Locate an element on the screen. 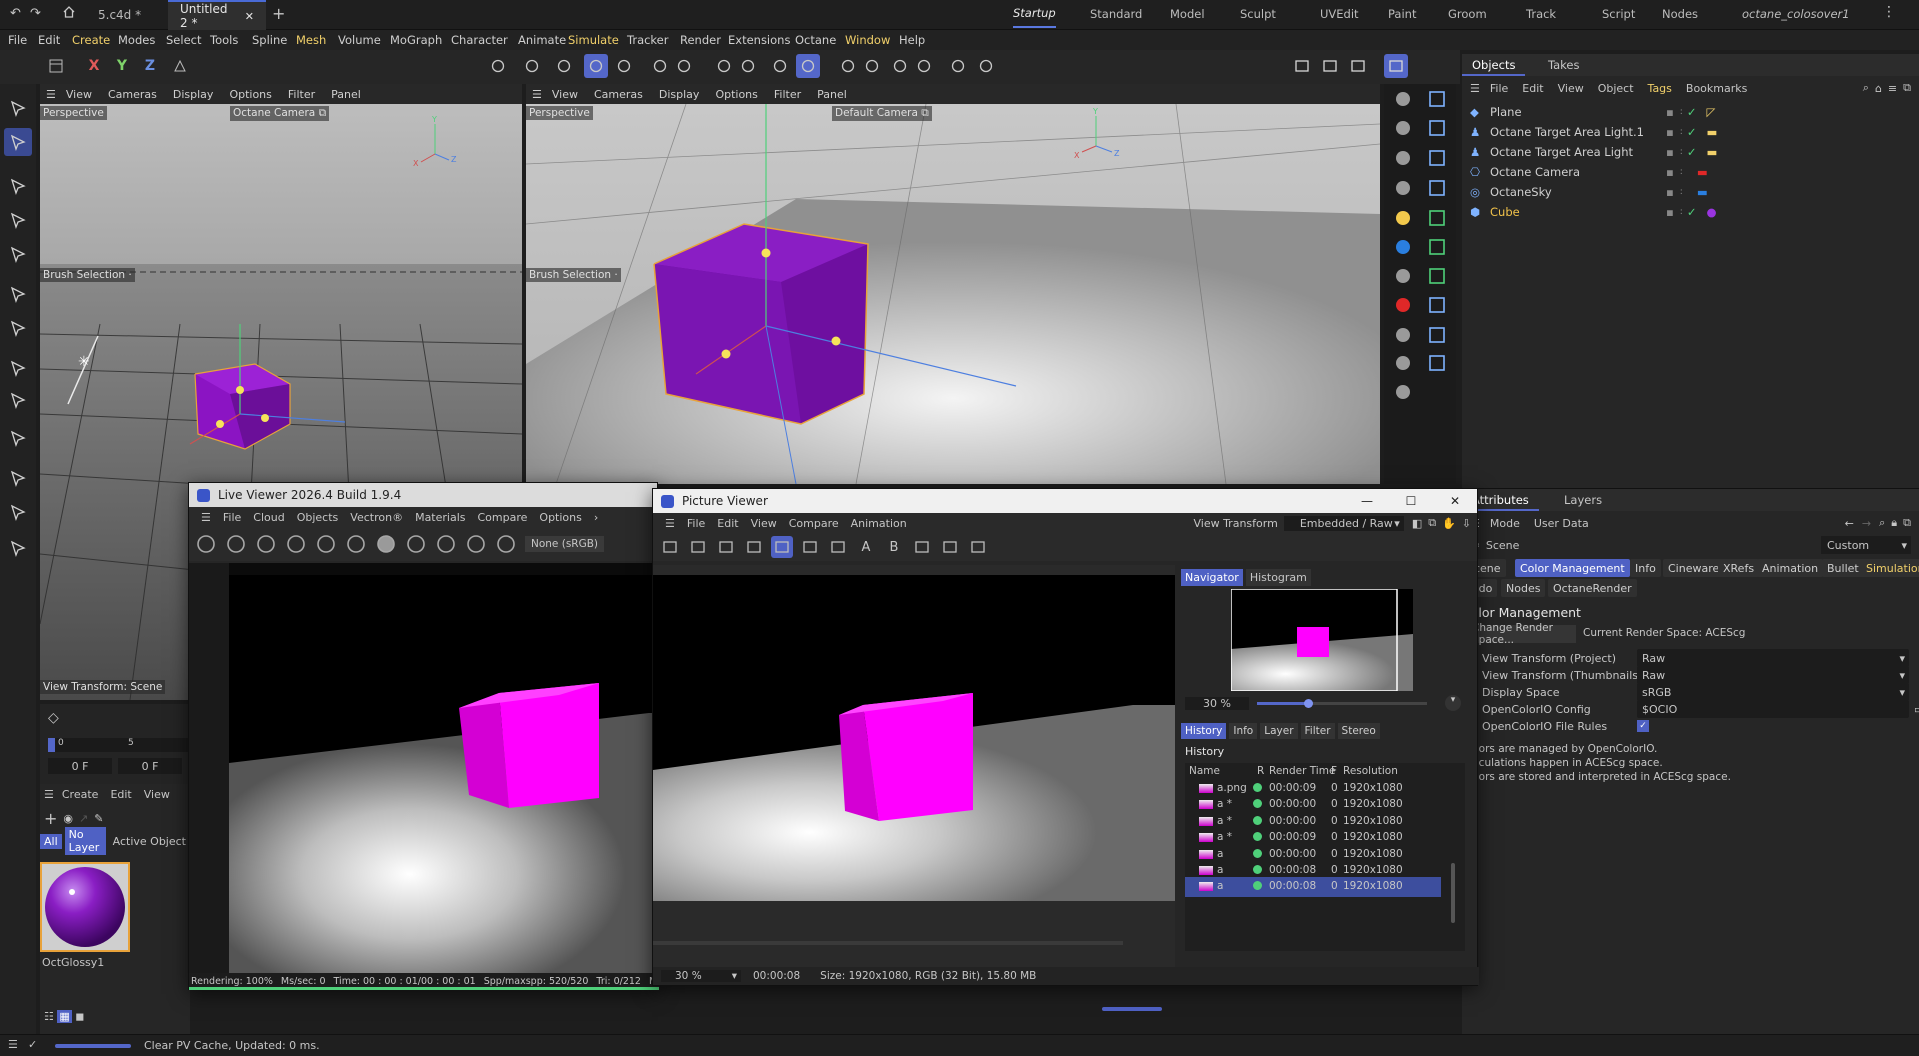  layout-tab-groom: Groom is located at coordinates (1467, 14).